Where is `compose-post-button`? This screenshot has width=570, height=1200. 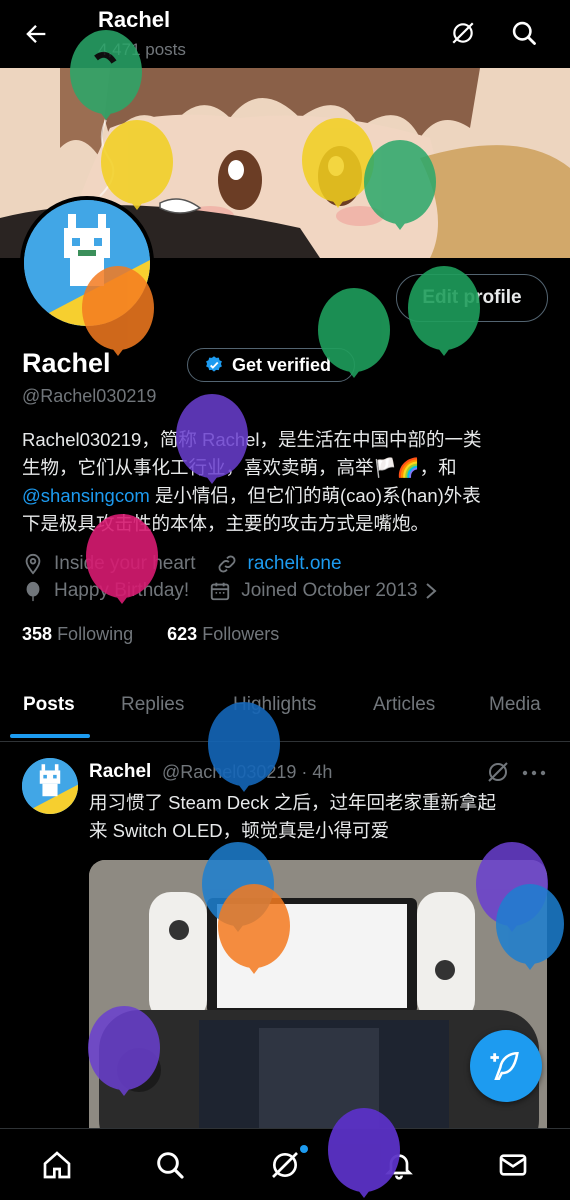
compose-post-button is located at coordinates (506, 1066).